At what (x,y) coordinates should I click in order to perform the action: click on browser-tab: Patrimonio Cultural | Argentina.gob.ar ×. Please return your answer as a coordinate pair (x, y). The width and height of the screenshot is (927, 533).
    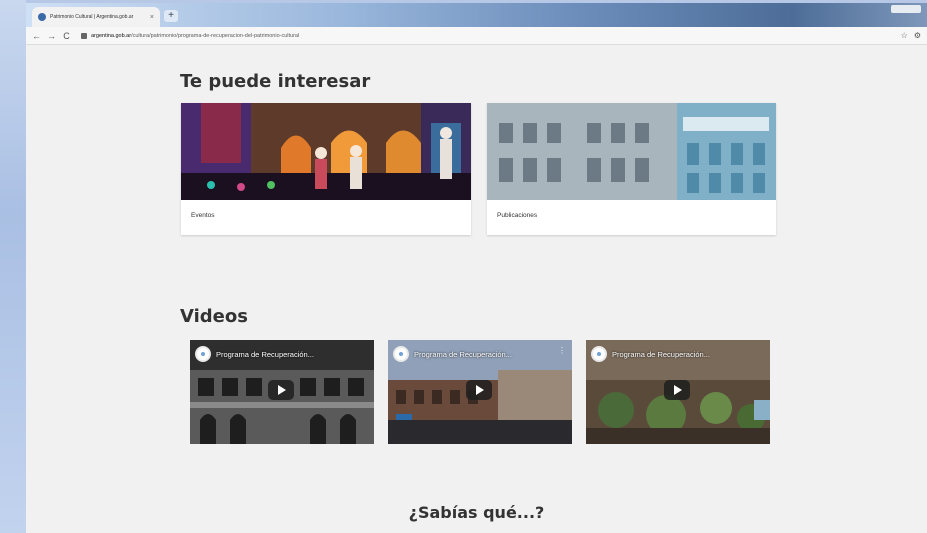
    Looking at the image, I should click on (96, 17).